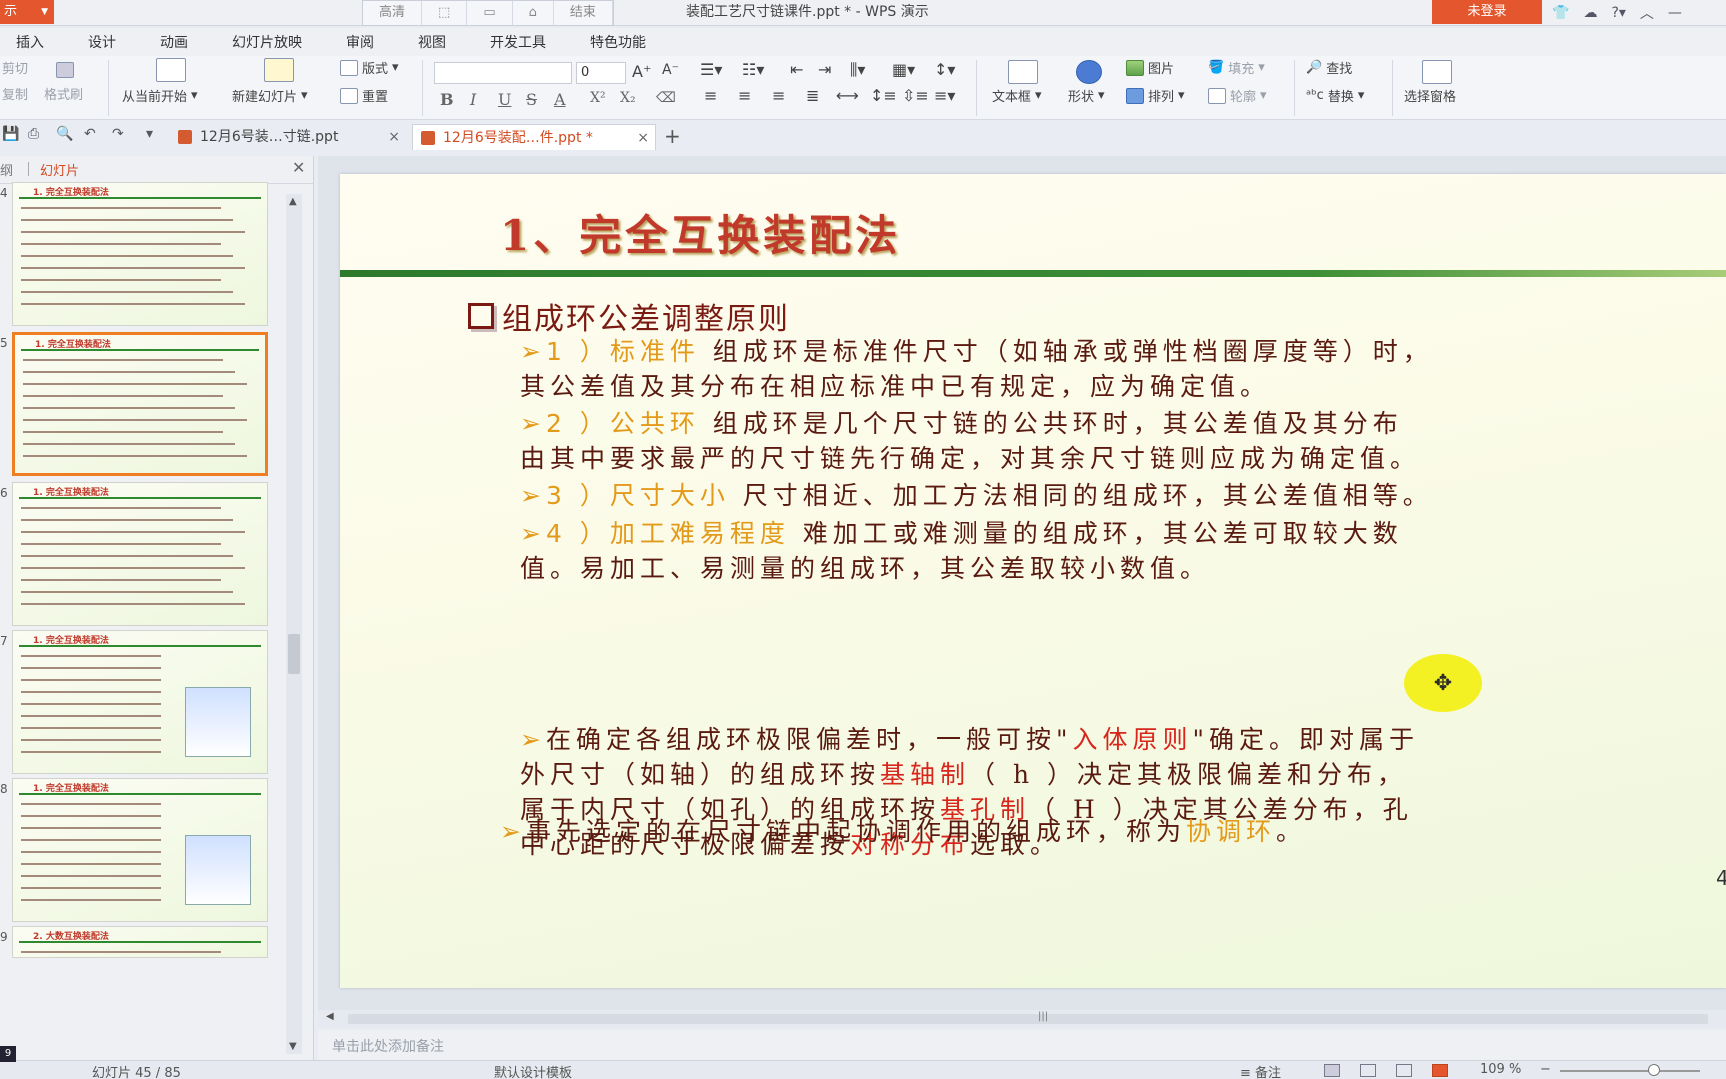 Image resolution: width=1726 pixels, height=1079 pixels. What do you see at coordinates (1630, 1071) in the screenshot?
I see `zoom-slider` at bounding box center [1630, 1071].